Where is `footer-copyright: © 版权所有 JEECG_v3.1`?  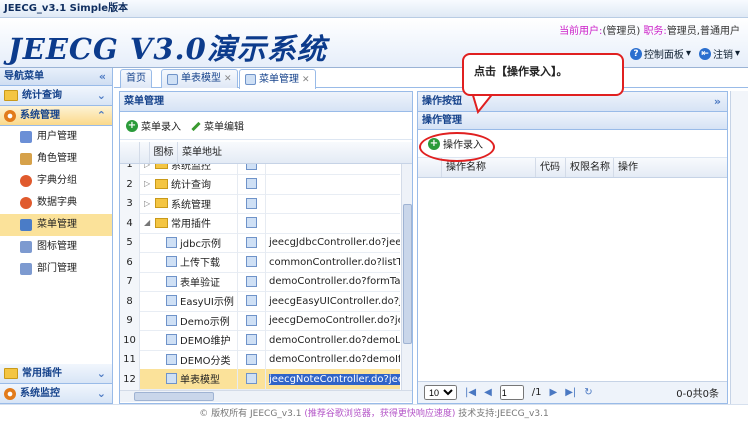 footer-copyright: © 版权所有 JEECG_v3.1 is located at coordinates (250, 414).